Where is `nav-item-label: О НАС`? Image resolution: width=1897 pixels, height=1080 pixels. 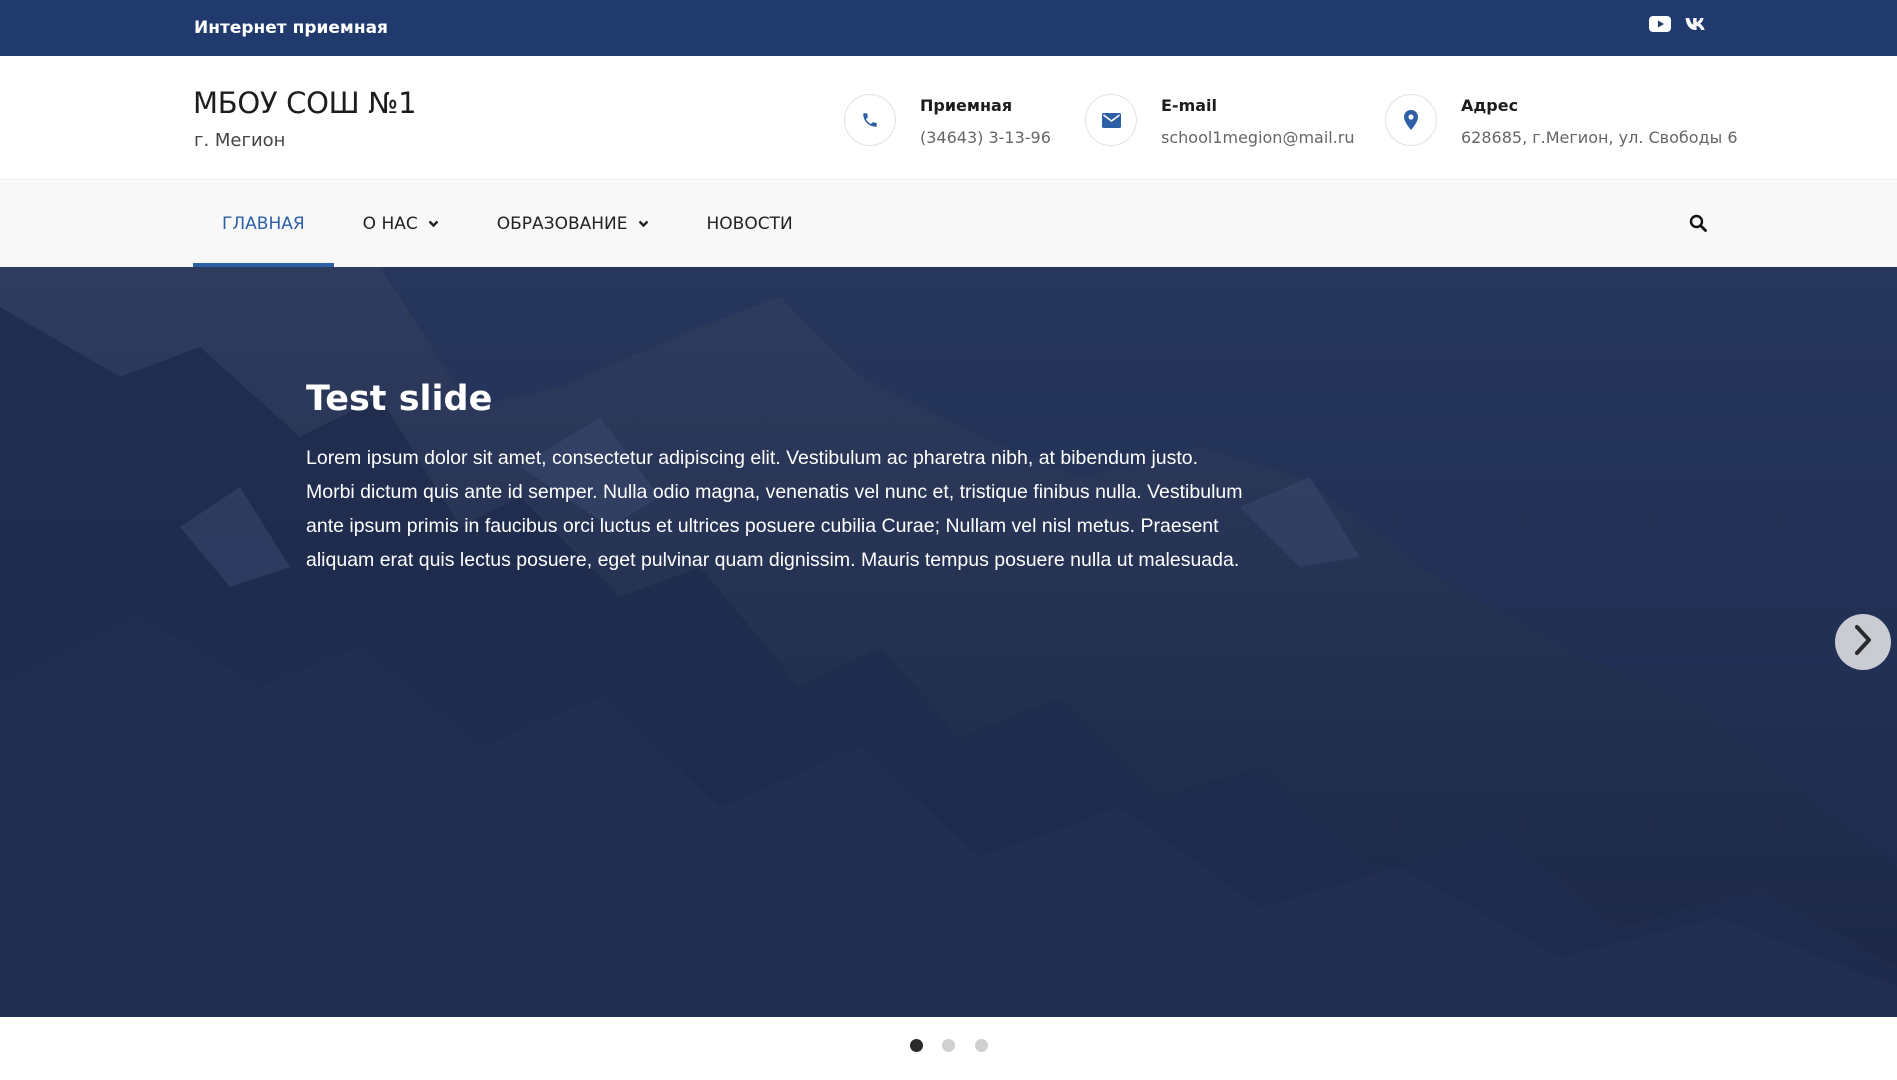 nav-item-label: О НАС is located at coordinates (390, 224).